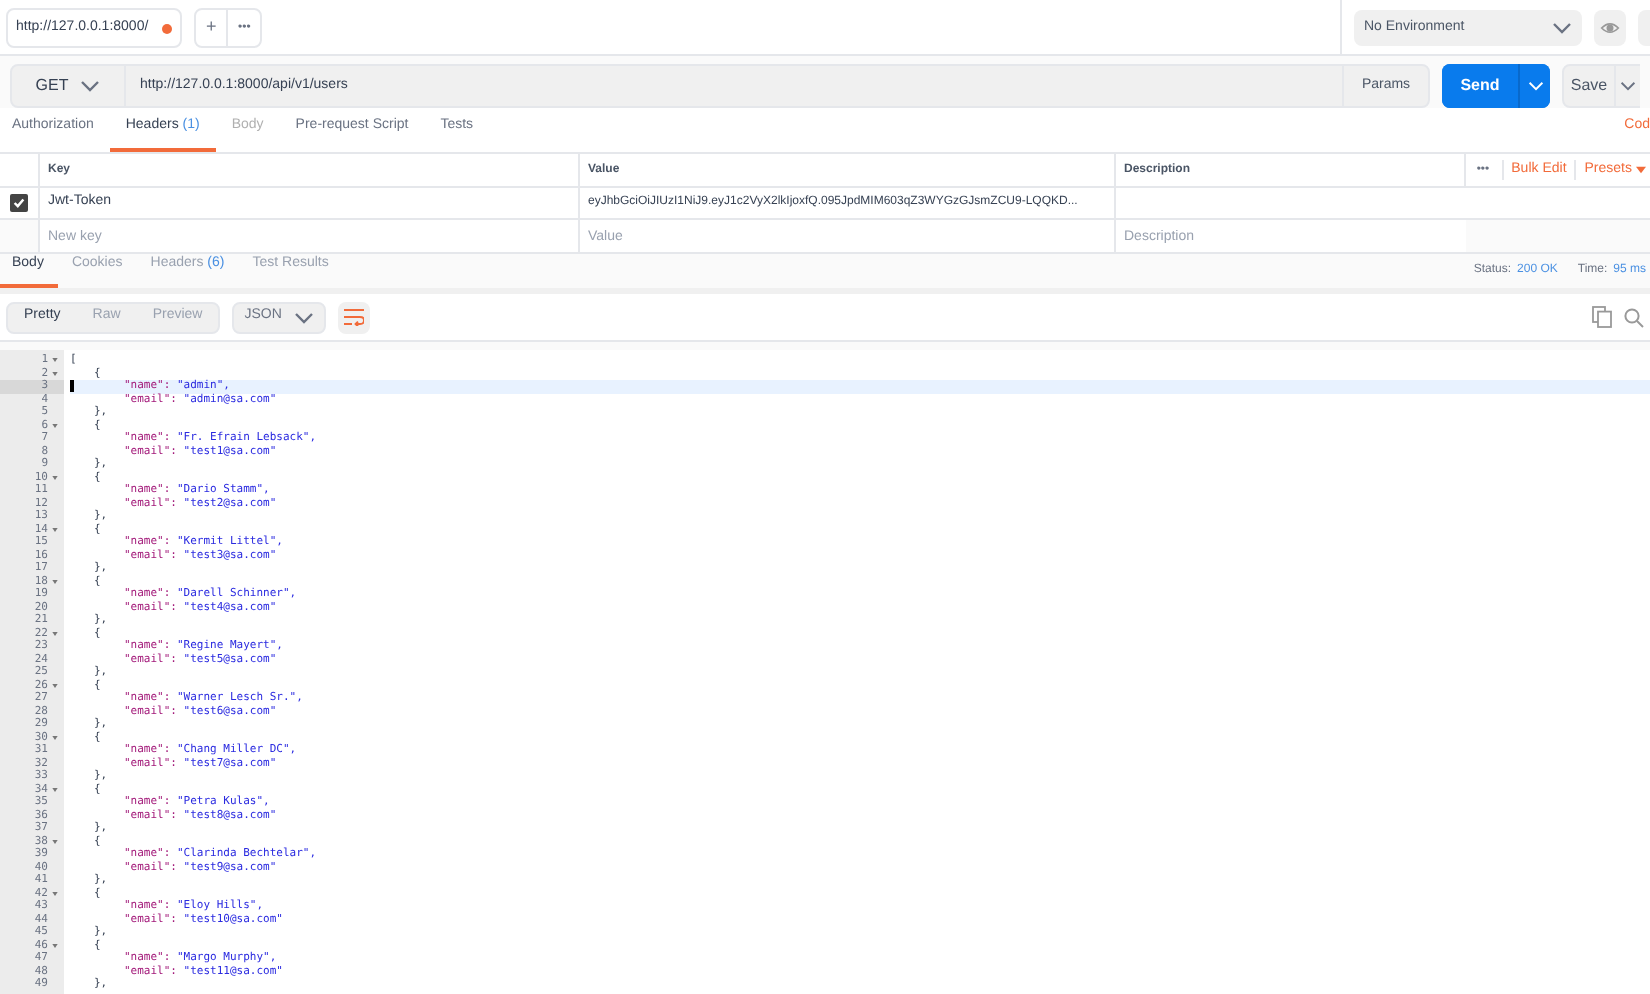 This screenshot has width=1650, height=994. Describe the element at coordinates (1641, 170) in the screenshot. I see `caret-down-icon` at that location.